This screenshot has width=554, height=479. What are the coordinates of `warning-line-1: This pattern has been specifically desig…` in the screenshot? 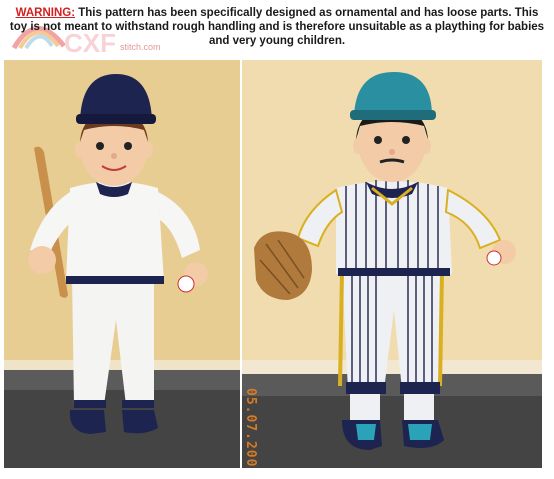 It's located at (308, 13).